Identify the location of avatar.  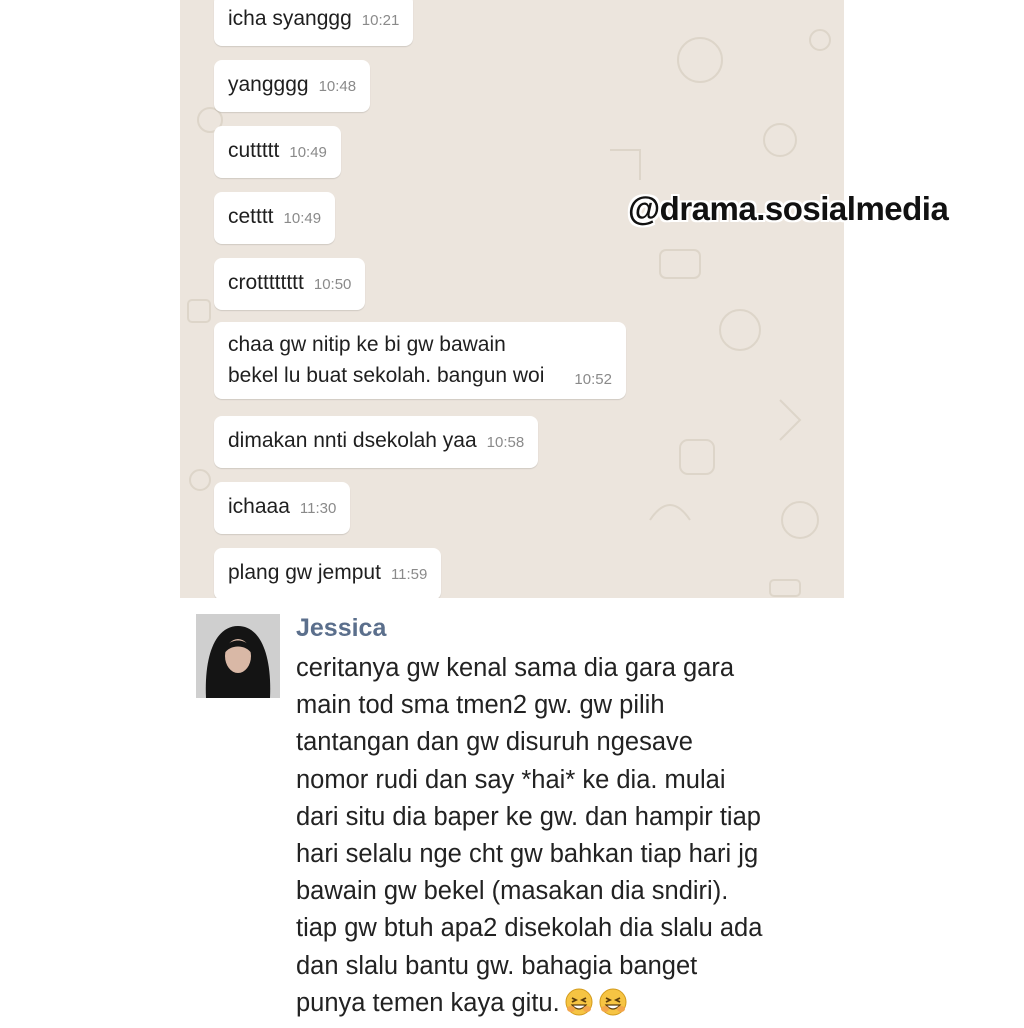
(238, 656).